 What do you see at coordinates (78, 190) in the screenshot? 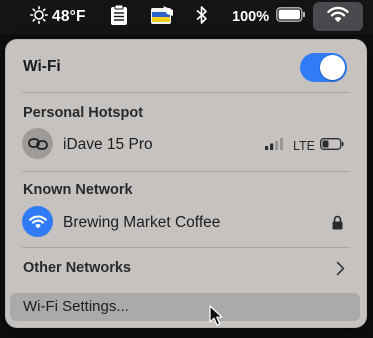
I see `known-network-header: Known Network` at bounding box center [78, 190].